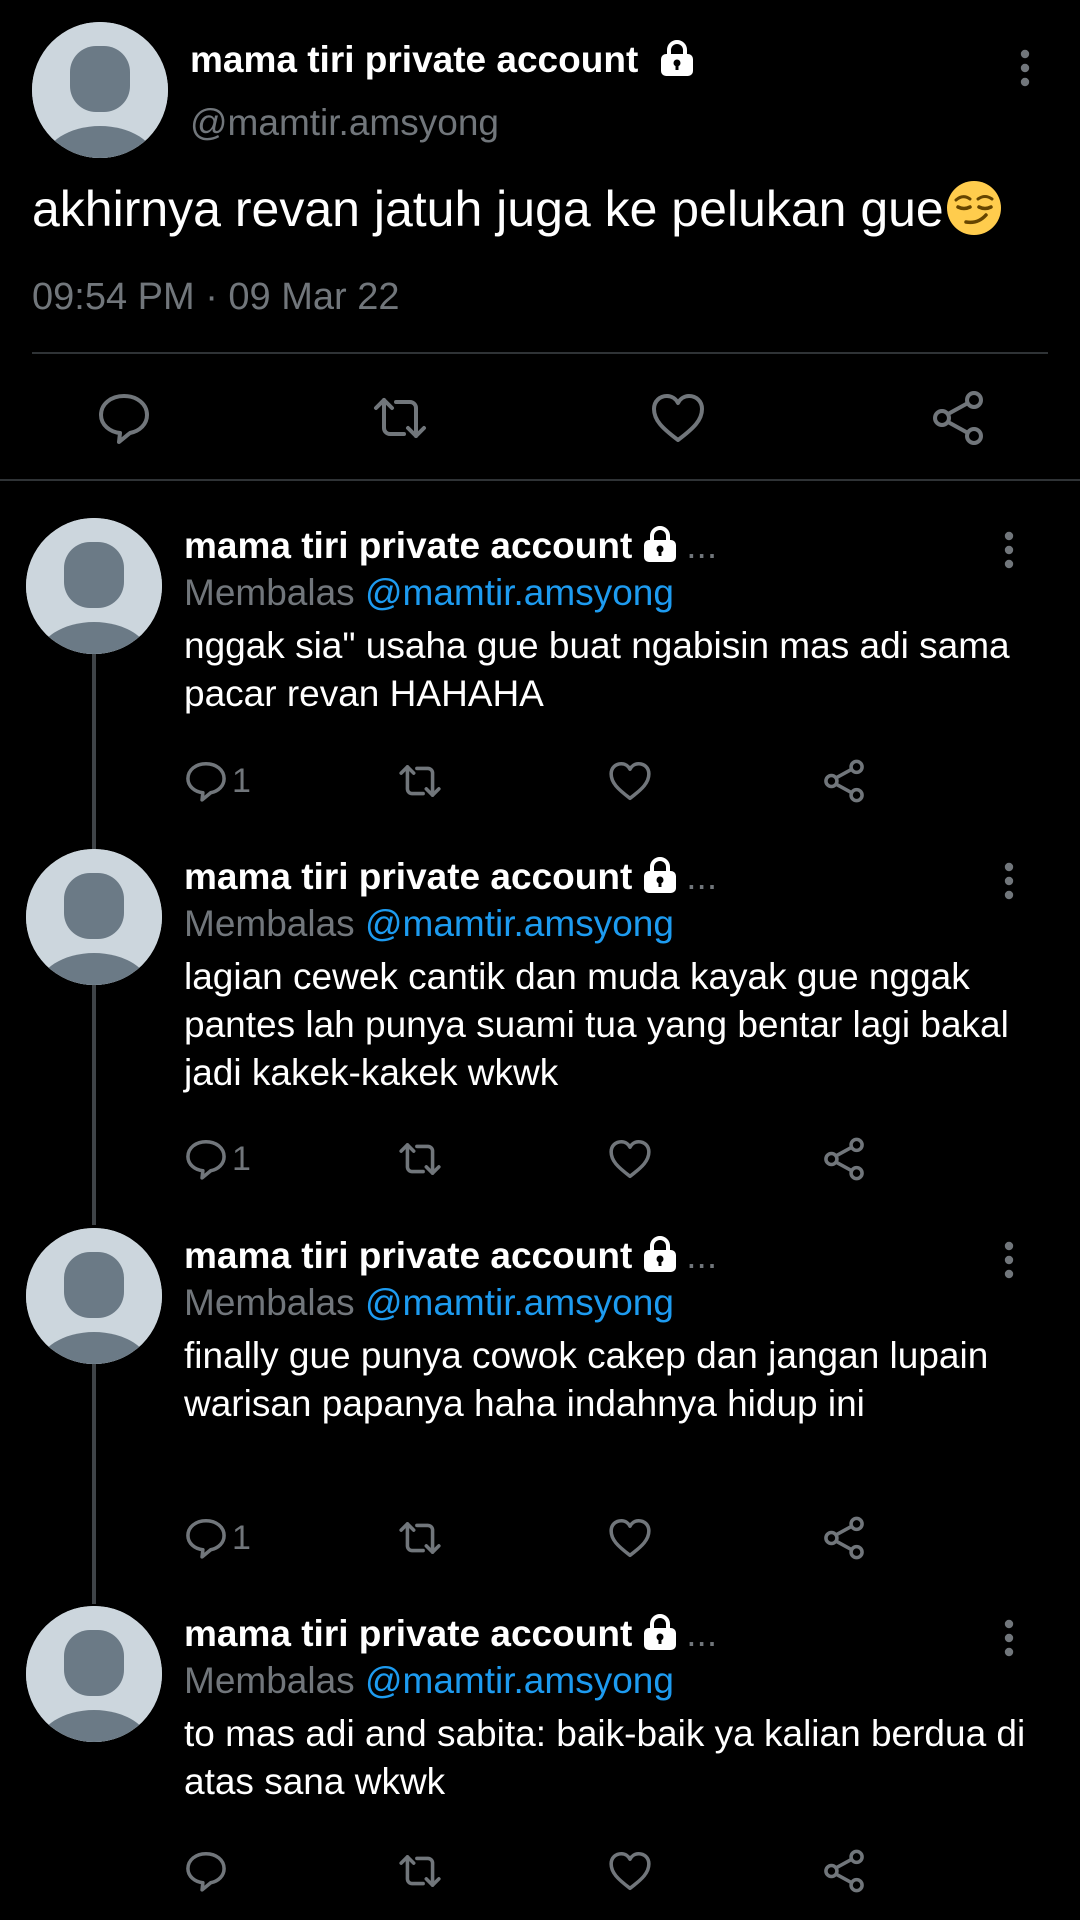 Image resolution: width=1080 pixels, height=1920 pixels. What do you see at coordinates (443, 59) in the screenshot?
I see `author-name: mama tiri private account` at bounding box center [443, 59].